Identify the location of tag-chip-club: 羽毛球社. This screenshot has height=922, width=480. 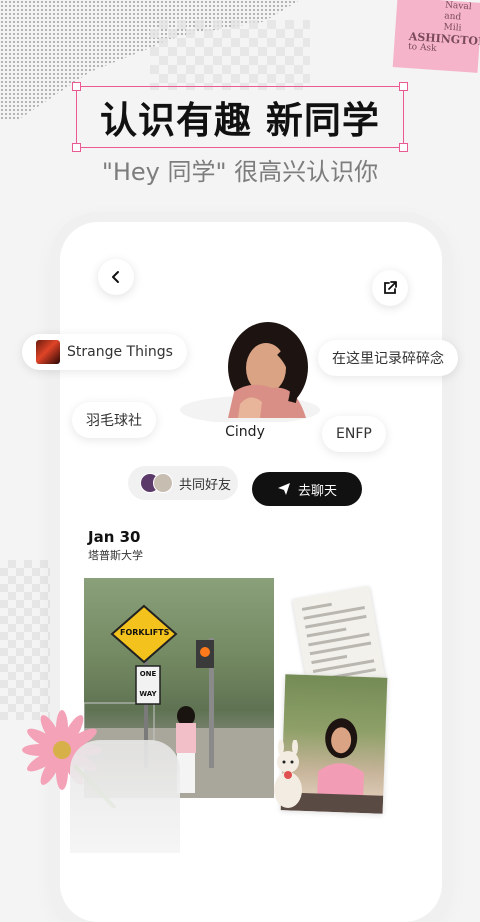
(114, 420).